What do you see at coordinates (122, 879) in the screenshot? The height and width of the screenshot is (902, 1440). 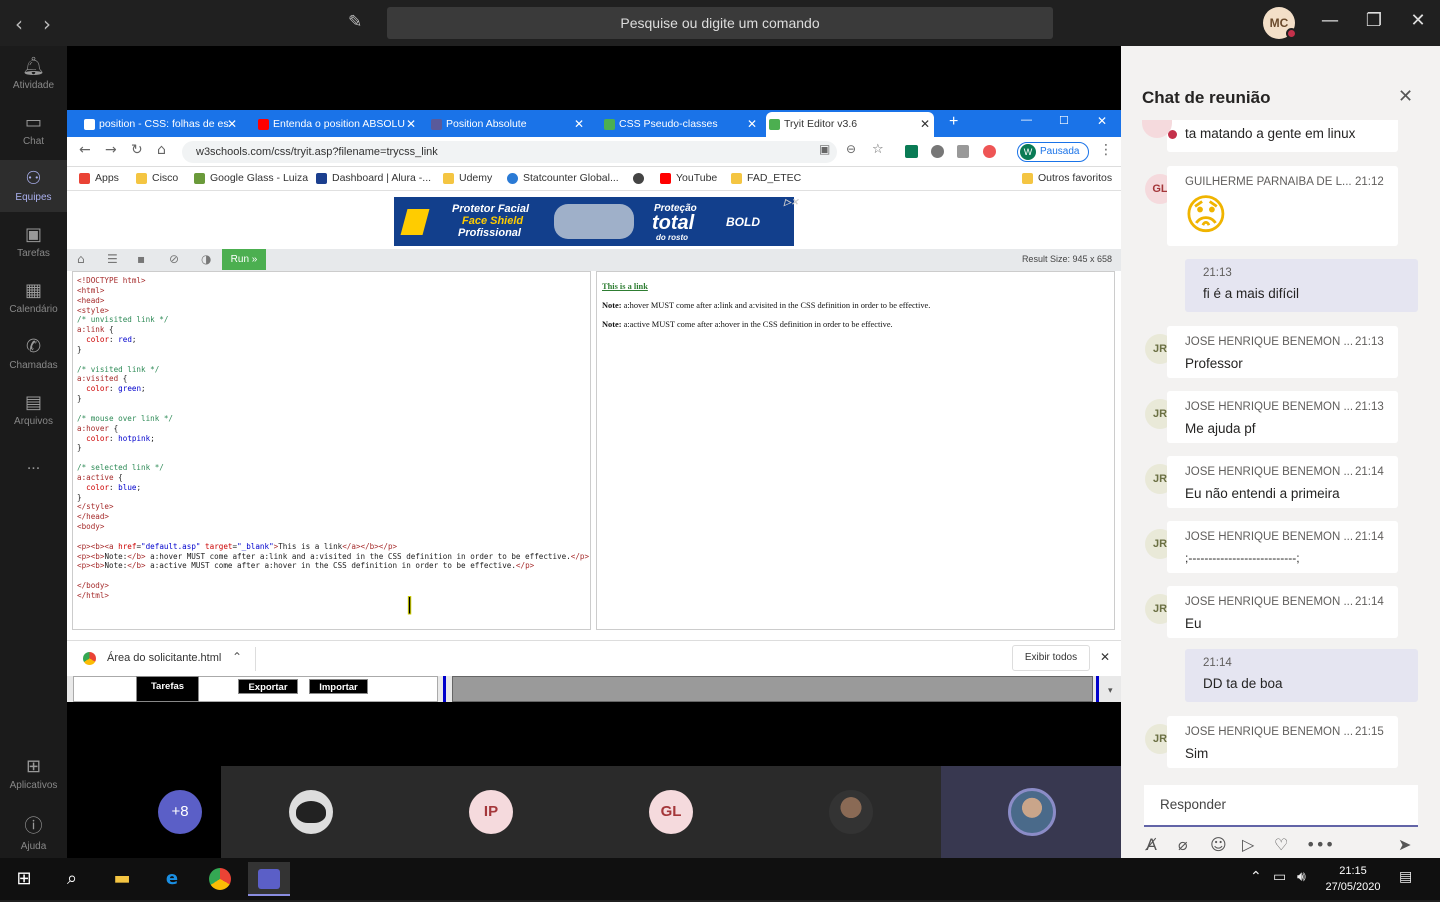 I see `file-explorer-icon: ▬` at bounding box center [122, 879].